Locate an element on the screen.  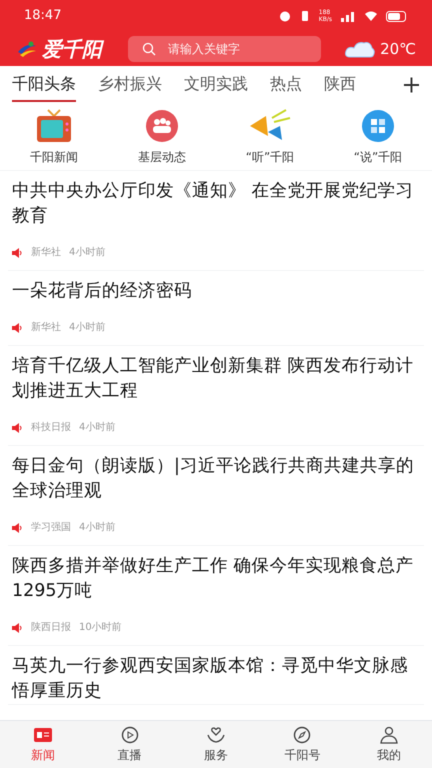
newspaper-icon is located at coordinates (43, 735).